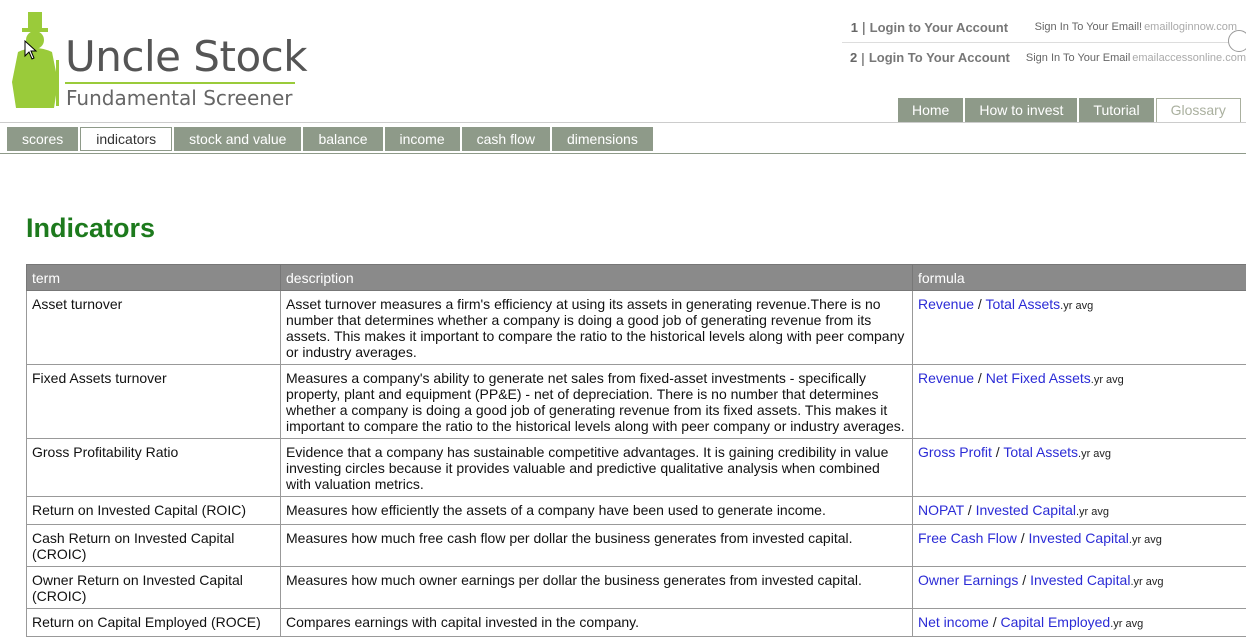  Describe the element at coordinates (853, 57) in the screenshot. I see `ad-number: 2` at that location.